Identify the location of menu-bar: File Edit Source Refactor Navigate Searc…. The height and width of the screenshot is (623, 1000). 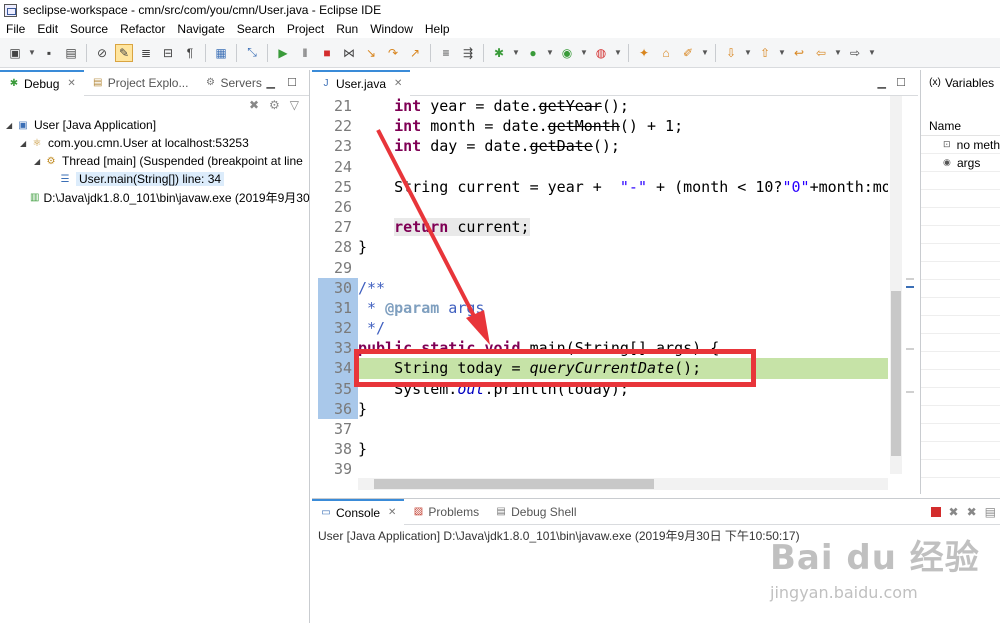
(500, 29).